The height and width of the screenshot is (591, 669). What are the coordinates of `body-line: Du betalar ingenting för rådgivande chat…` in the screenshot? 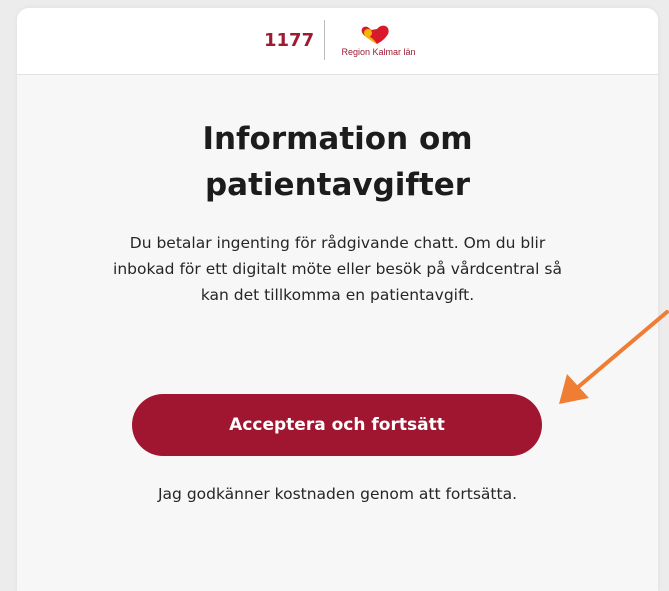 It's located at (337, 243).